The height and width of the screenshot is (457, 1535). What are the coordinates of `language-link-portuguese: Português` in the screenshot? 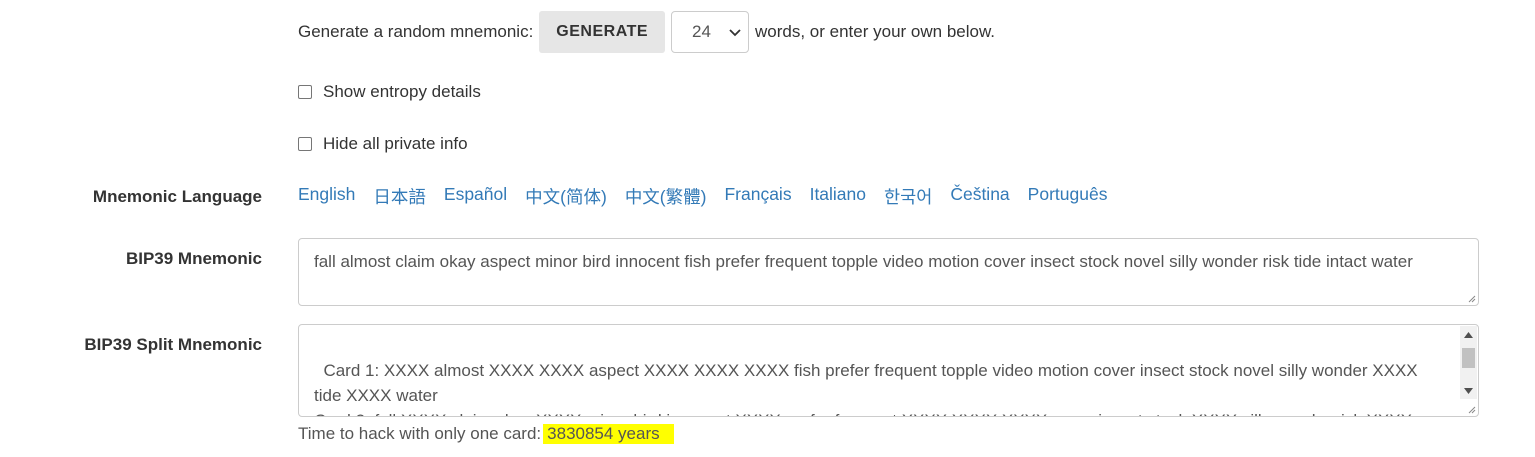 It's located at (1068, 196).